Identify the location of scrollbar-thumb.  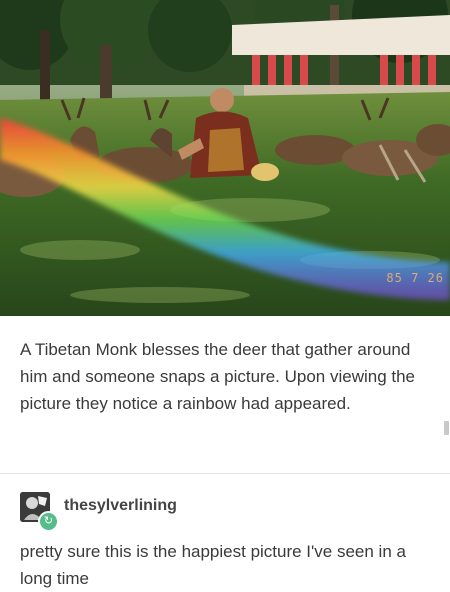
(446, 428).